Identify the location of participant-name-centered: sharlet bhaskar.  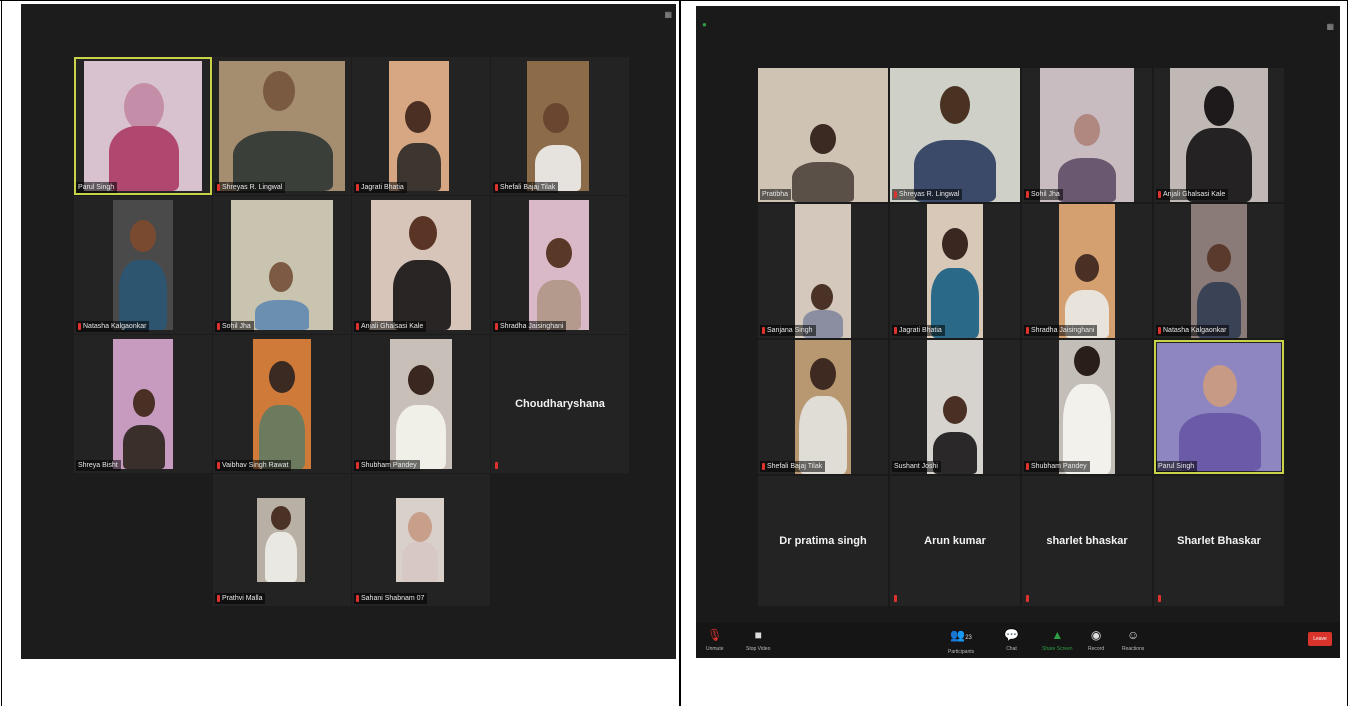
(1087, 541).